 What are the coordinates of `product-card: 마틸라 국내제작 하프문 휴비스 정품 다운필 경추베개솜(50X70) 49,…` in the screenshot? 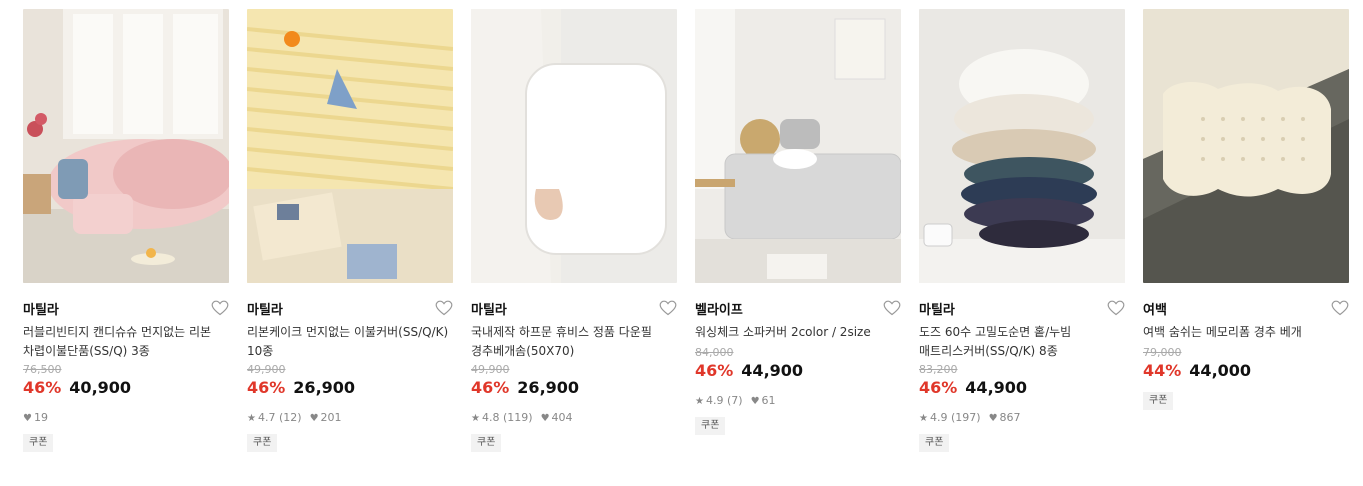 It's located at (574, 230).